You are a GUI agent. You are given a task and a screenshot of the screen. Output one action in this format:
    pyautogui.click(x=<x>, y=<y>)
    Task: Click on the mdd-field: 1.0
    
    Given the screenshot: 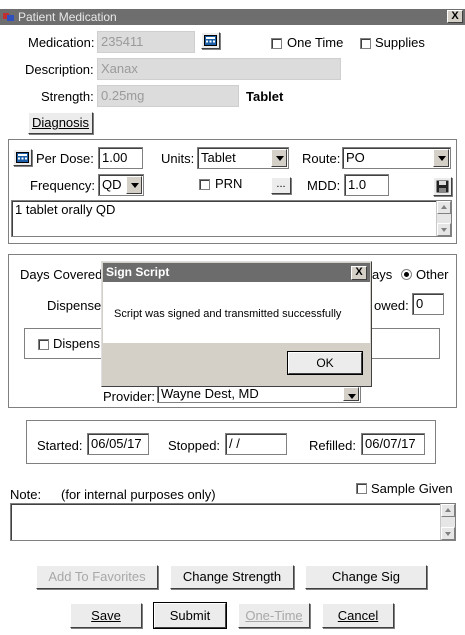 What is the action you would take?
    pyautogui.click(x=366, y=185)
    